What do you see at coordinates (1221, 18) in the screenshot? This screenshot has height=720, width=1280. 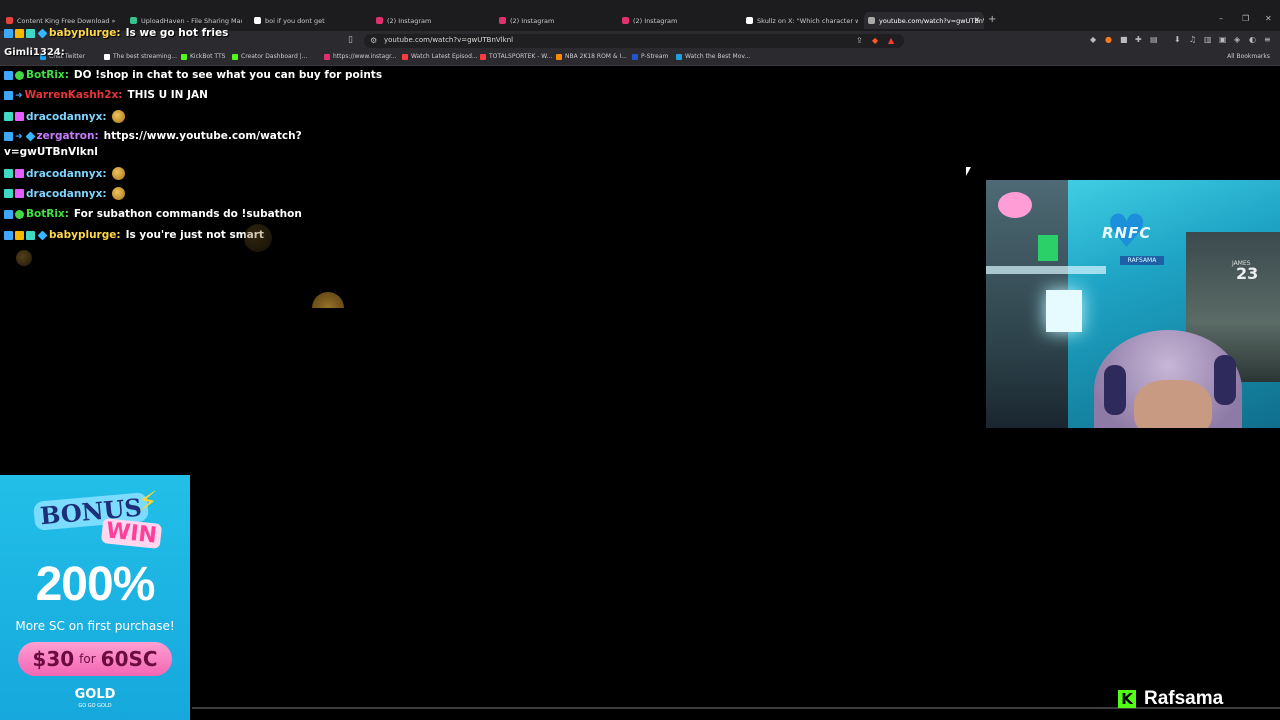 I see `minimize-icon: –` at bounding box center [1221, 18].